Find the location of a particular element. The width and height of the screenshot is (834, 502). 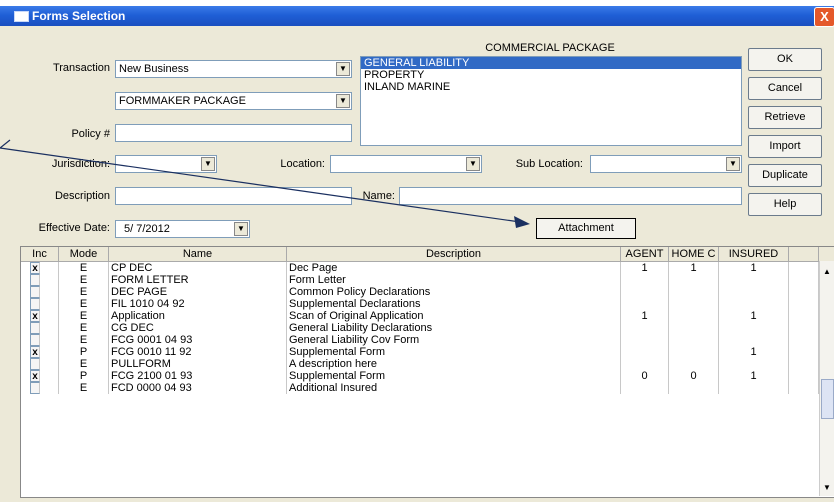

desc-cell: Form Letter is located at coordinates (454, 280).